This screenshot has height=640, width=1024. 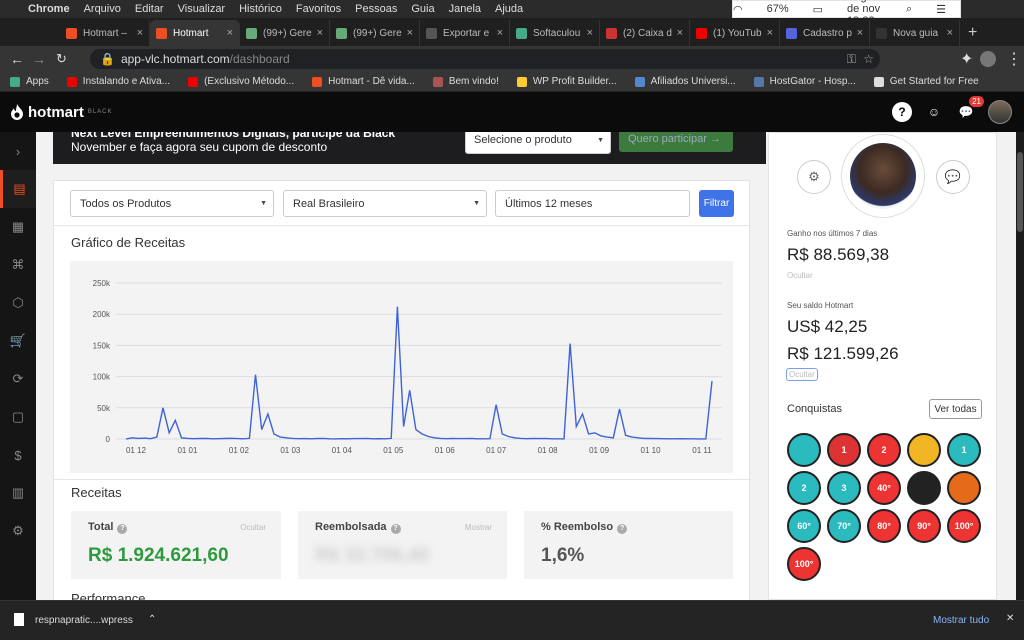 I want to click on settings-icon: ⚙, so click(x=18, y=531).